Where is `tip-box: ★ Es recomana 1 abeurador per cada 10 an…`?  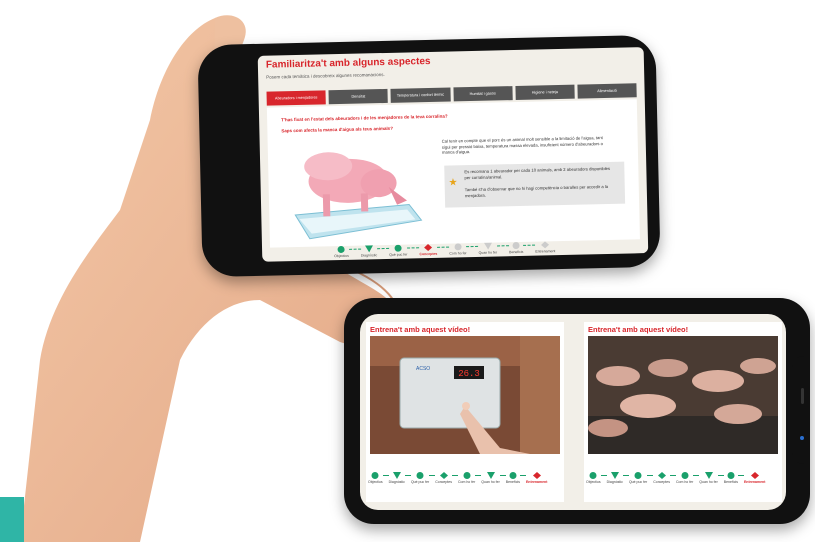 tip-box: ★ Es recomana 1 abeurador per cada 10 an… is located at coordinates (535, 184).